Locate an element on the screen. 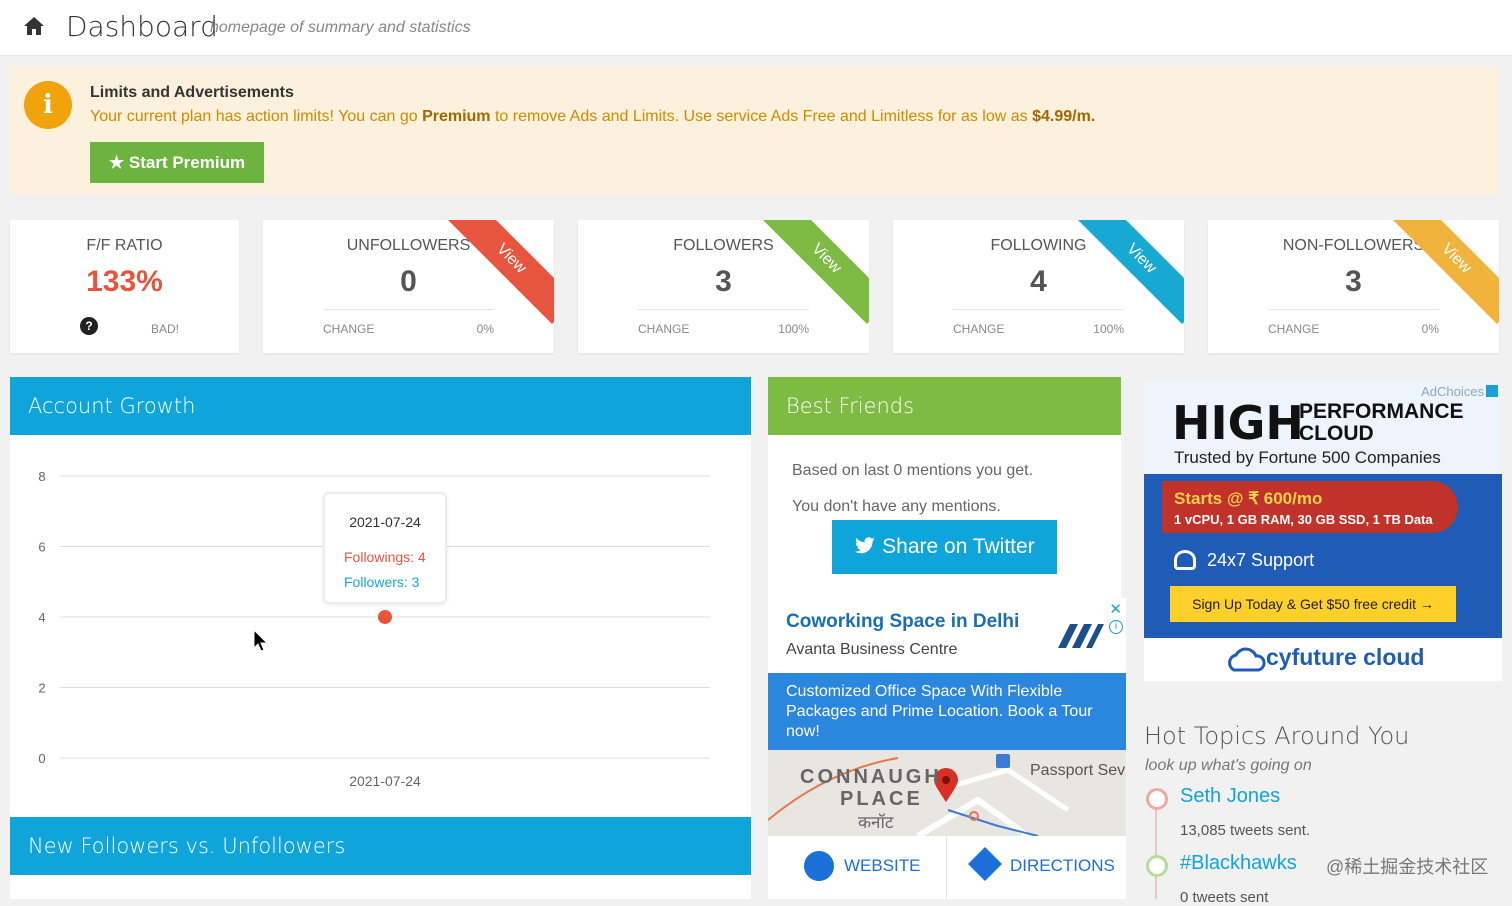 The image size is (1512, 906). hot-topics-title: Hot Topics Around You is located at coordinates (1276, 736).